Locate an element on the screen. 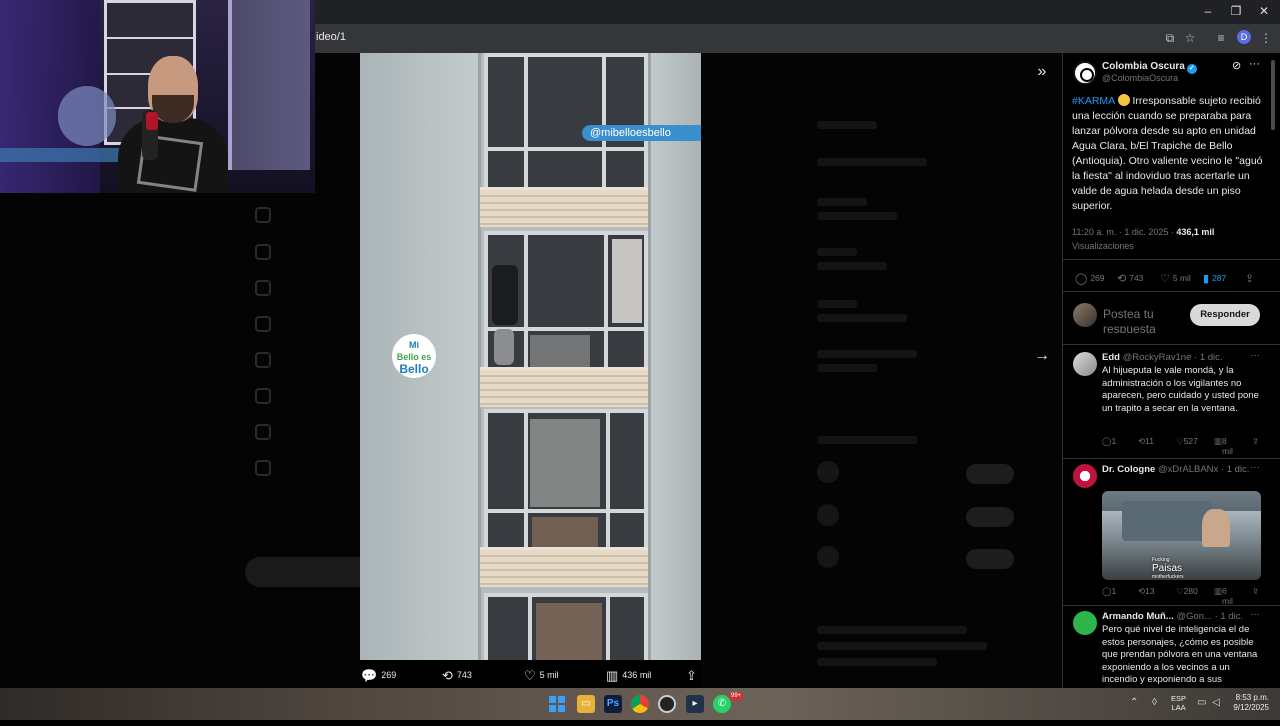 This screenshot has height=726, width=1280. grok-icon: ⊘ is located at coordinates (1238, 65).